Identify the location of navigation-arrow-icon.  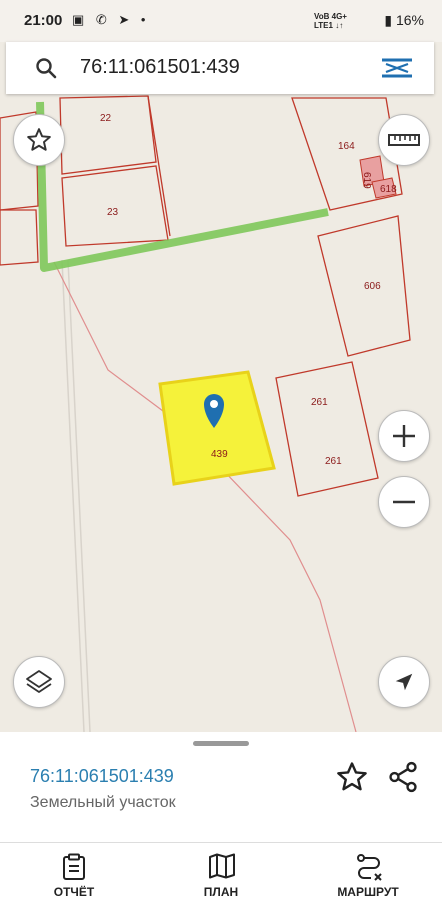
(404, 682).